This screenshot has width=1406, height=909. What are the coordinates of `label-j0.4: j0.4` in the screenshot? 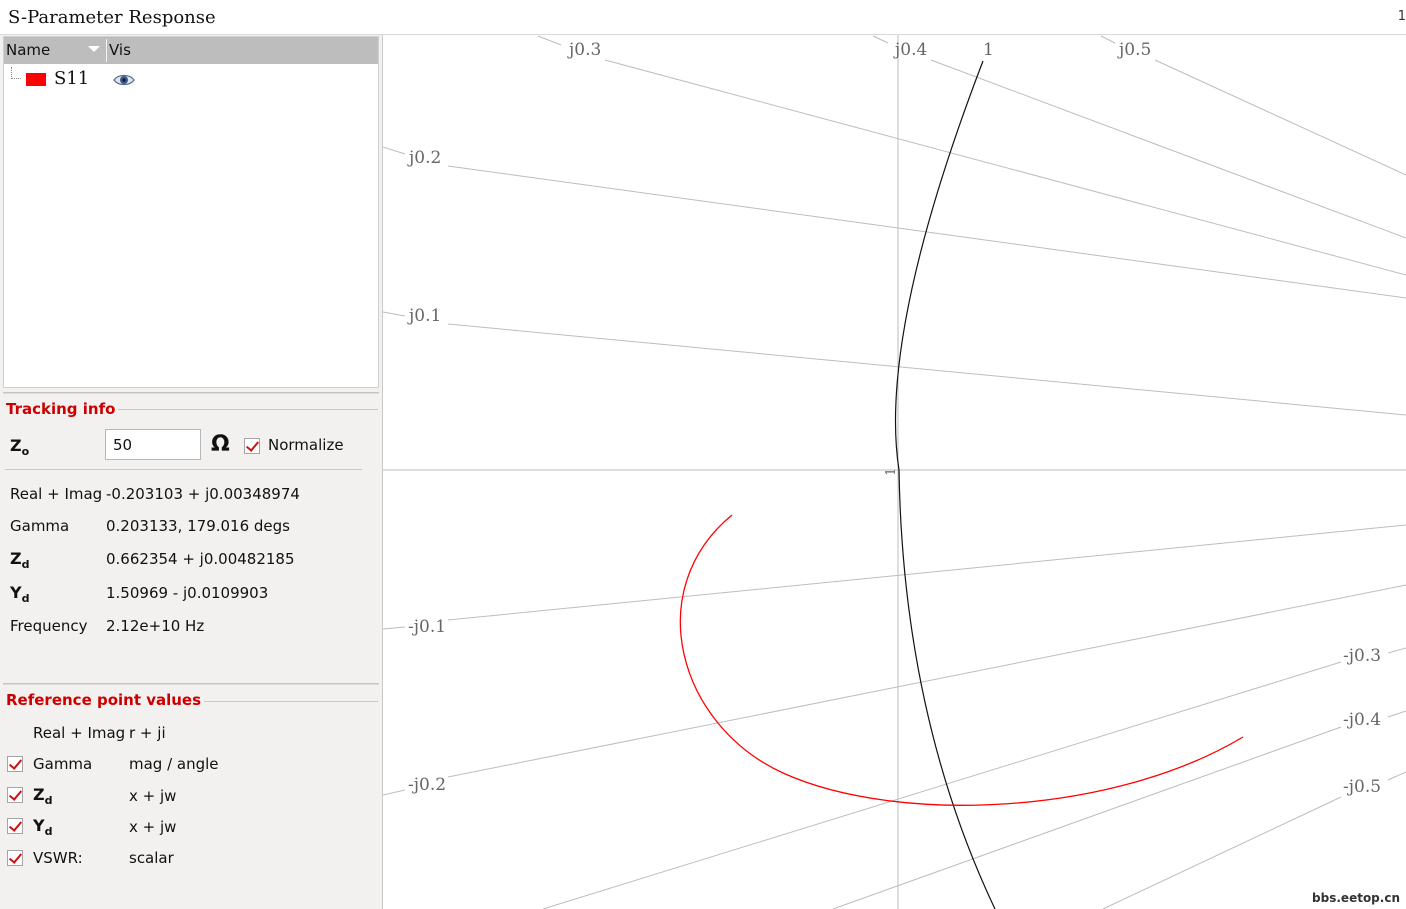 It's located at (910, 50).